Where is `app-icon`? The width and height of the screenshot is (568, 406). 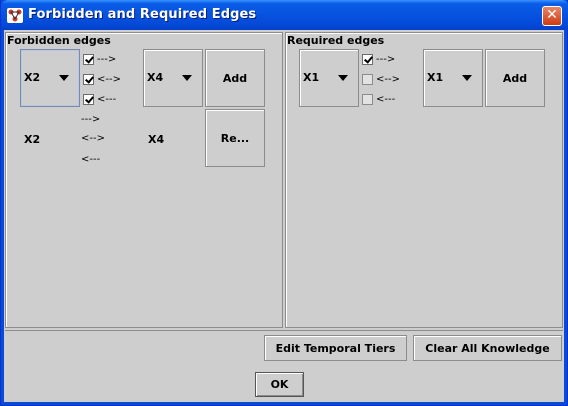 app-icon is located at coordinates (15, 15).